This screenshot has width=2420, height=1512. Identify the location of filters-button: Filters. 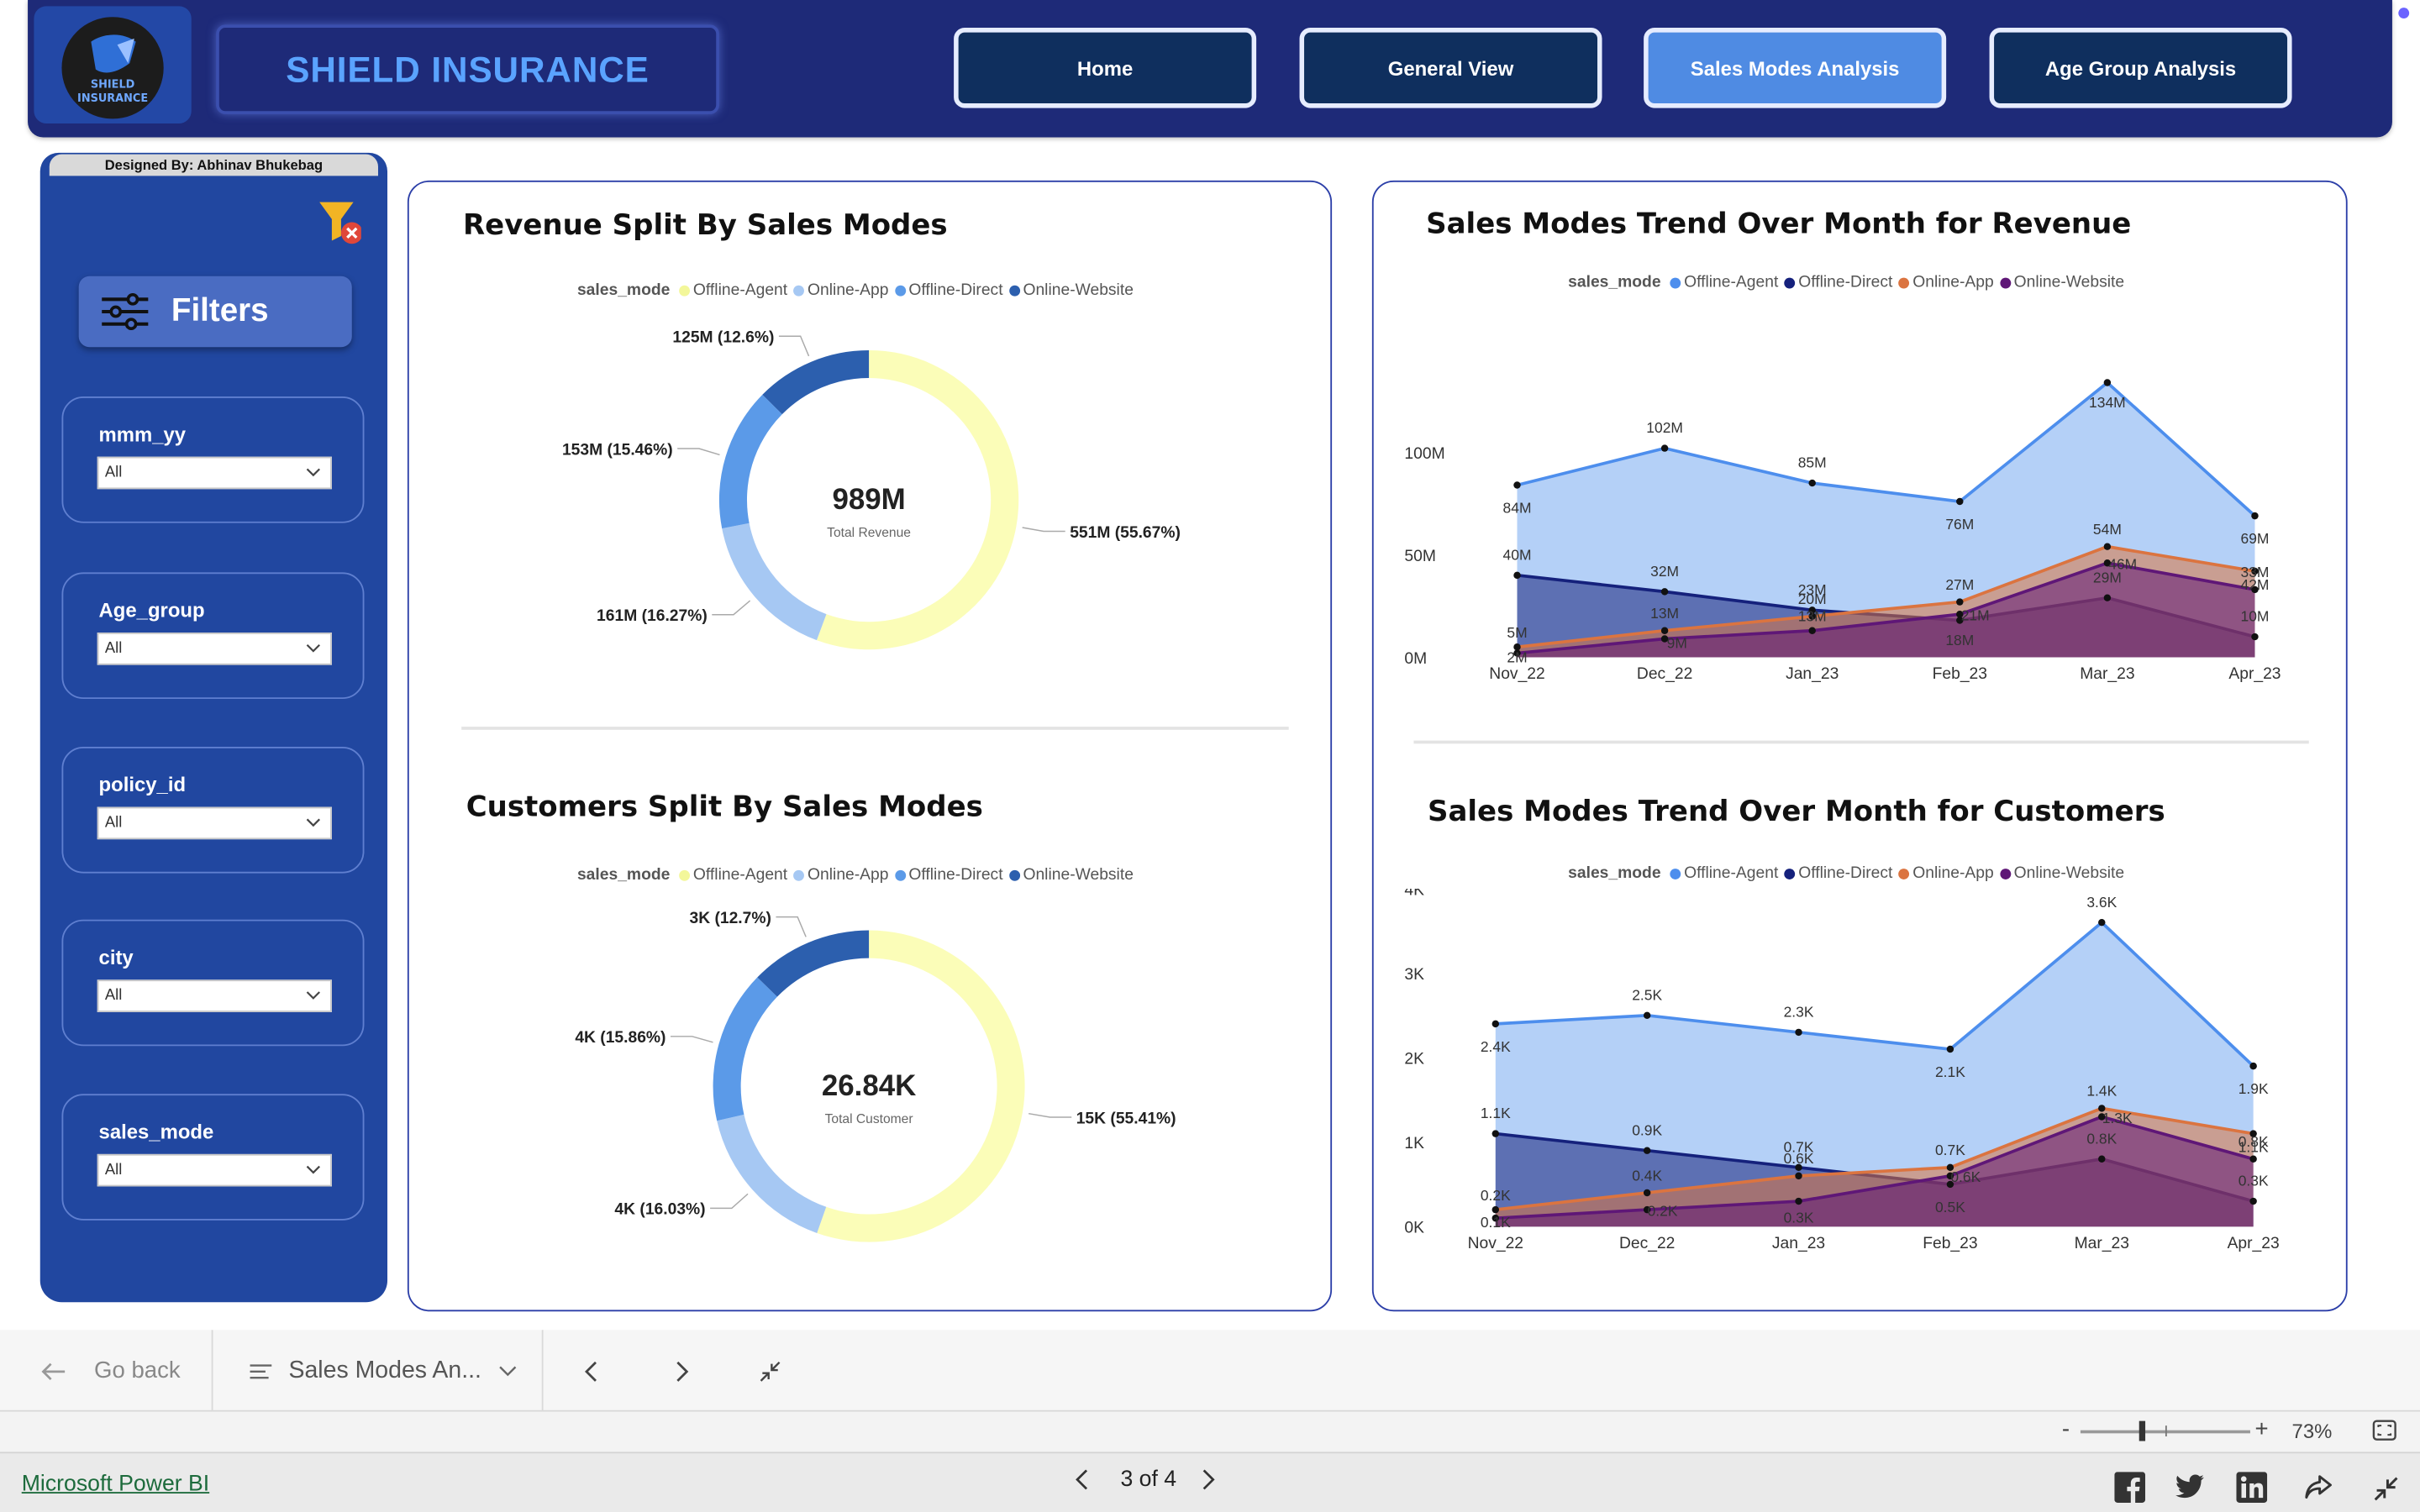
(215, 312).